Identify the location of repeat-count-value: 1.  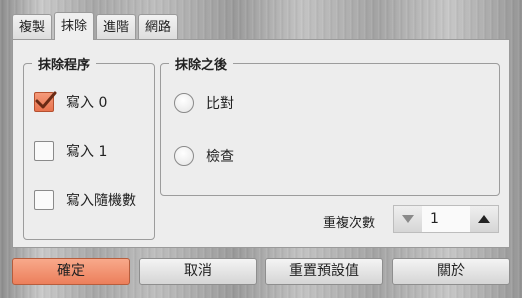
(446, 219).